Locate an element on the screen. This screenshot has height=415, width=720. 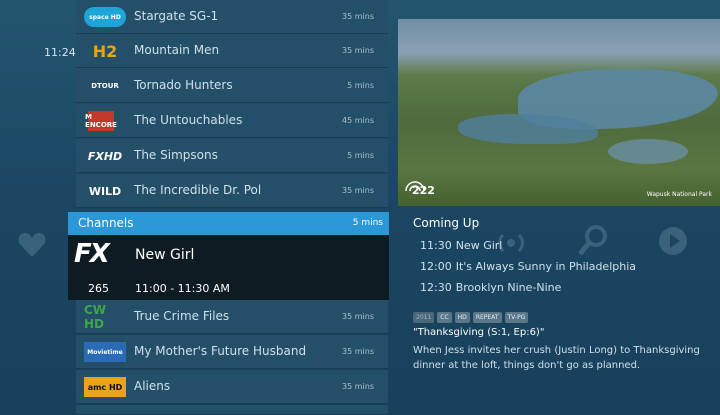
program-title: Stargate SG-1 is located at coordinates (176, 16).